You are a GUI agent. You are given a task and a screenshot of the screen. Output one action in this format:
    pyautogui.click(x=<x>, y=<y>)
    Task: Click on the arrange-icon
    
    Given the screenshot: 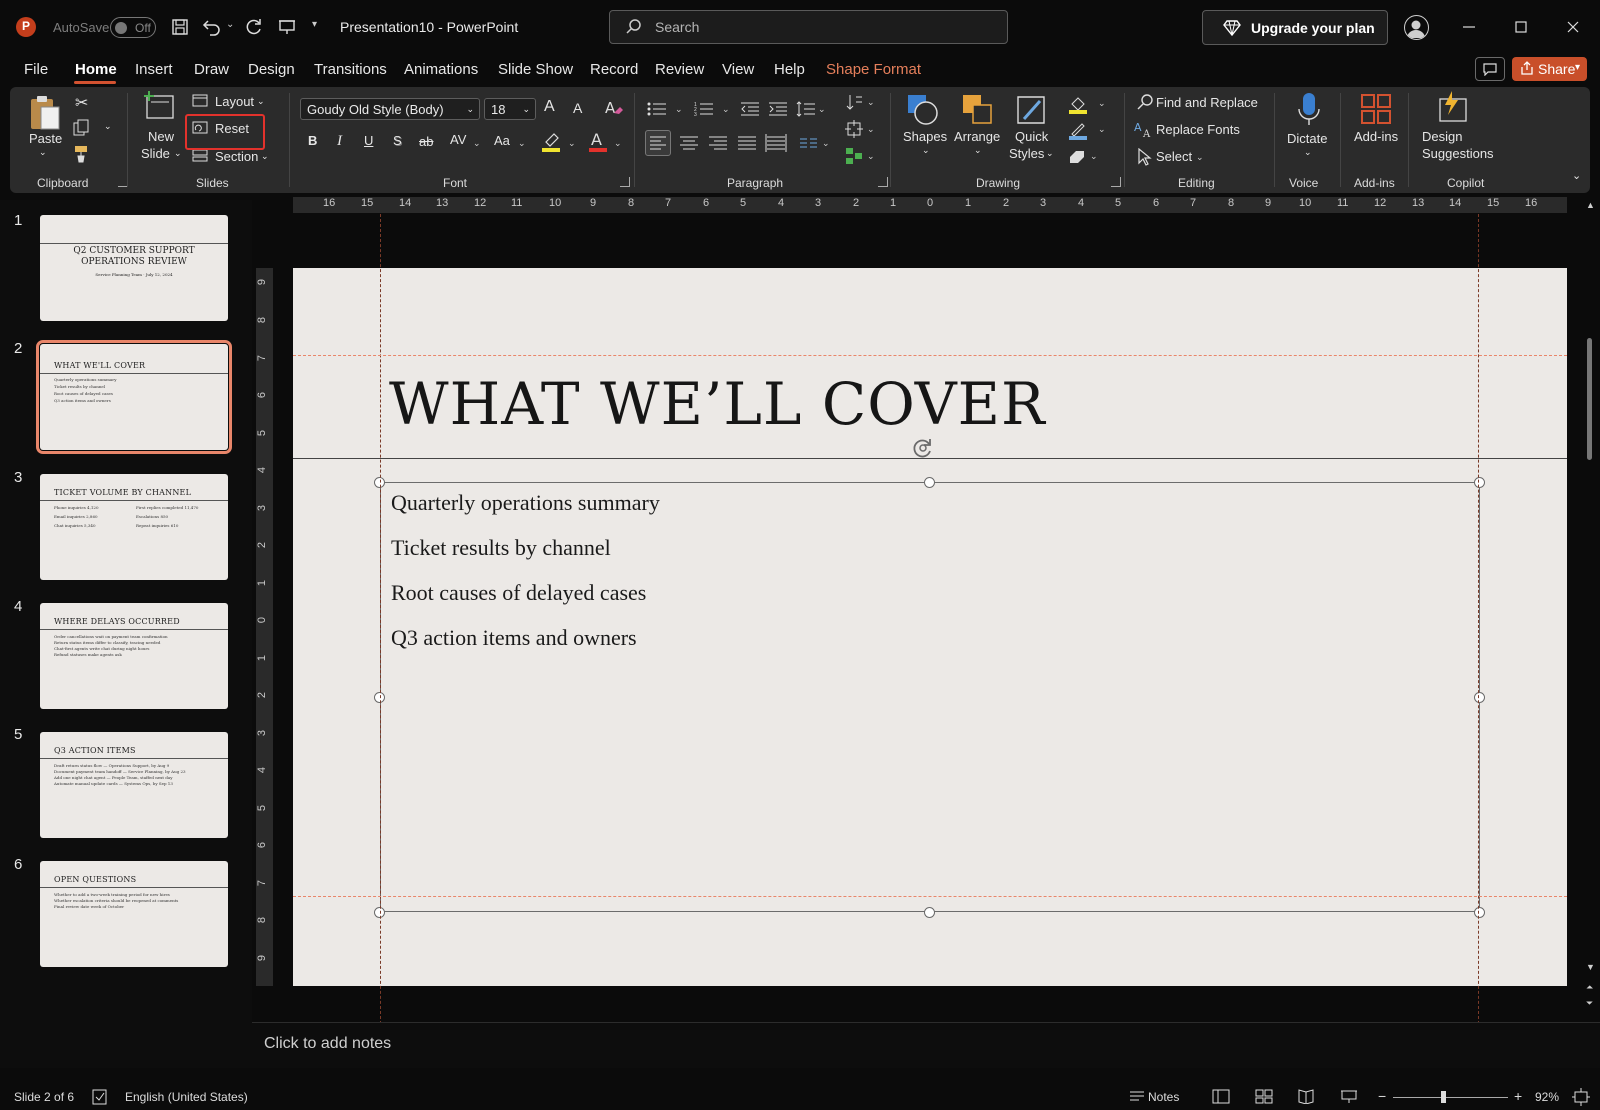 What is the action you would take?
    pyautogui.click(x=978, y=111)
    